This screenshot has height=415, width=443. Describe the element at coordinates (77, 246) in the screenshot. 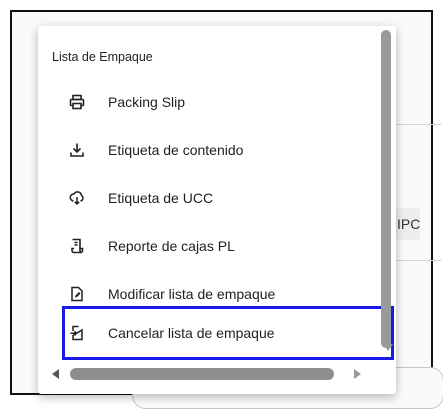

I see `receipt-icon` at that location.